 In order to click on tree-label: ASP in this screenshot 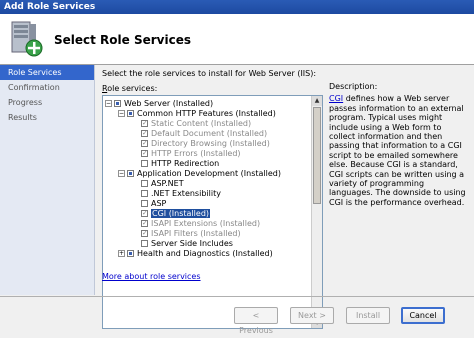, I will do `click(159, 203)`.